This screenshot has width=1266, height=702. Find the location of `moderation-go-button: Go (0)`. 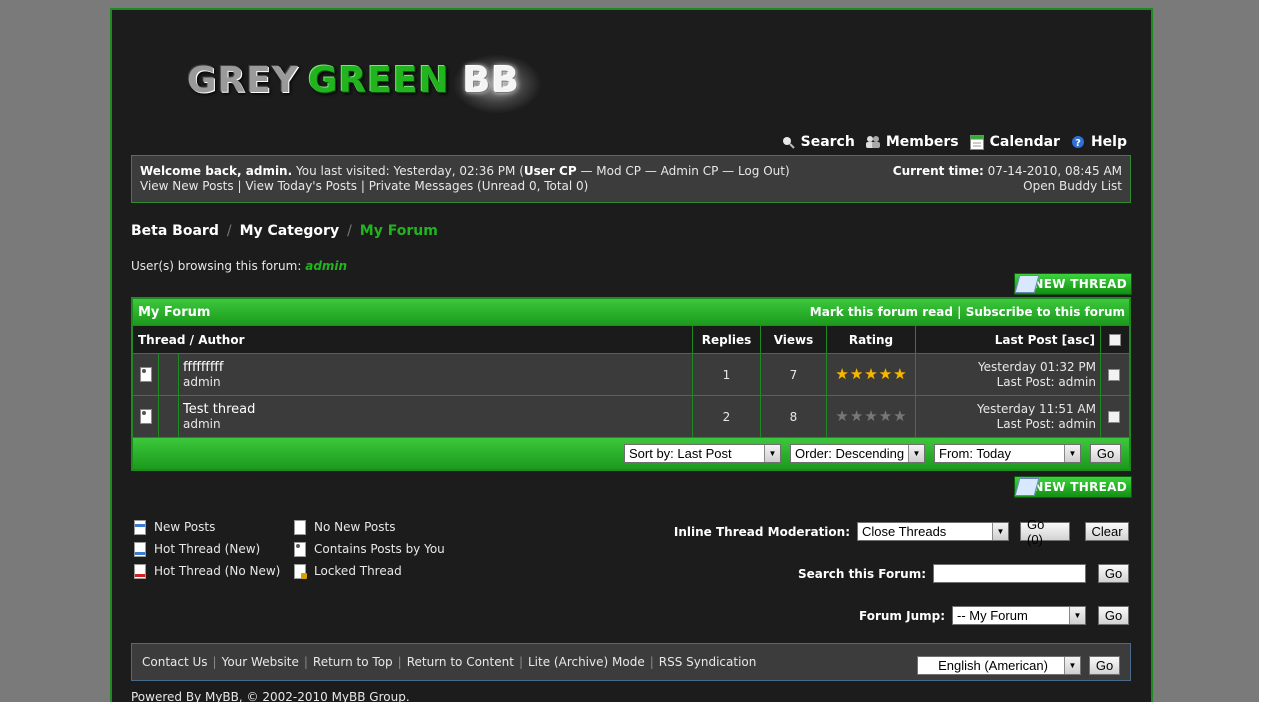

moderation-go-button: Go (0) is located at coordinates (1045, 532).